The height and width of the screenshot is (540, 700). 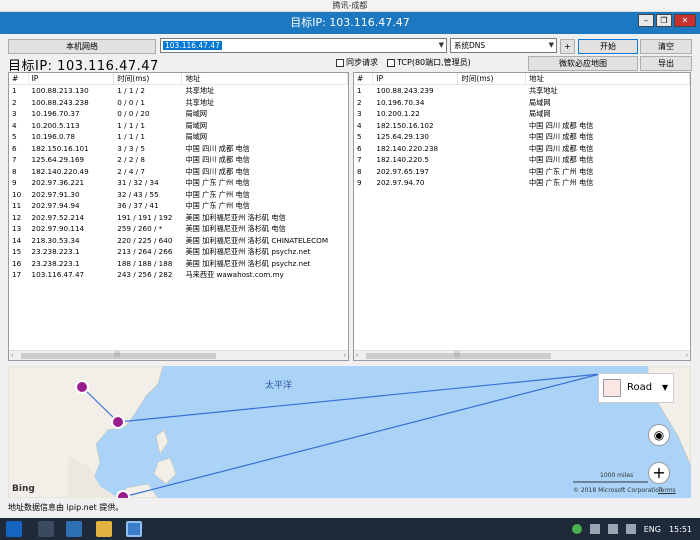 What do you see at coordinates (522, 91) in the screenshot?
I see `table-row: 1 100.88.243.239 共享地址` at bounding box center [522, 91].